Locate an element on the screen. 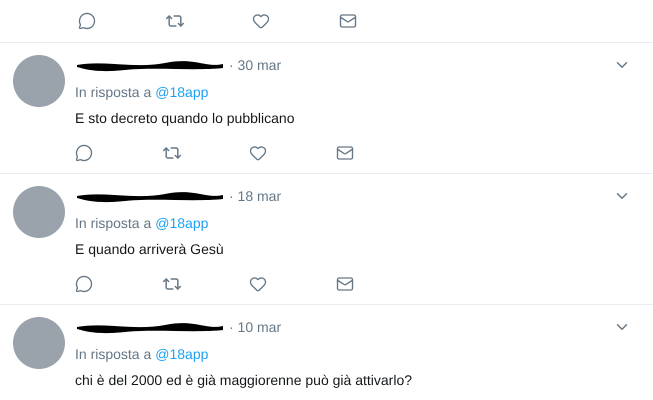  tweet-text: E sto decreto quando lo pubblicano is located at coordinates (185, 118).